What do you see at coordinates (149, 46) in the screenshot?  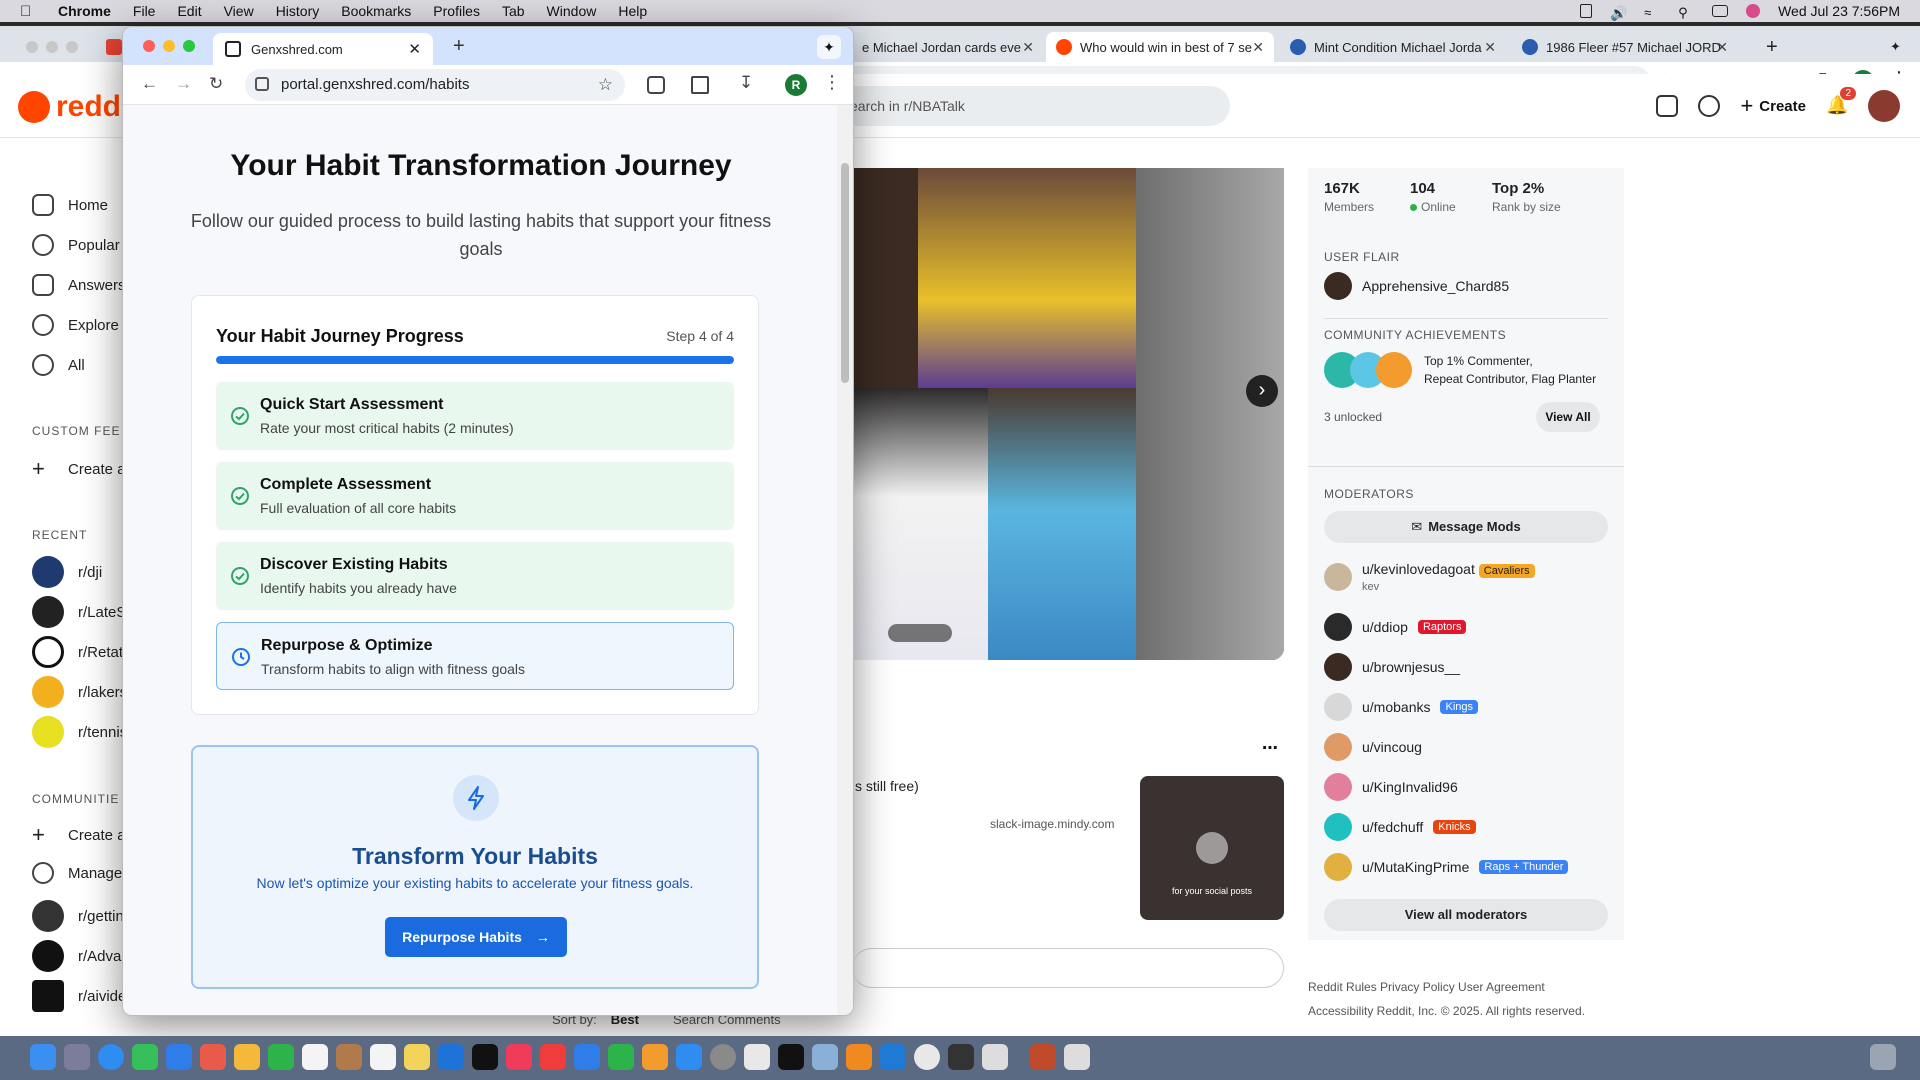 I see `close-window-icon` at bounding box center [149, 46].